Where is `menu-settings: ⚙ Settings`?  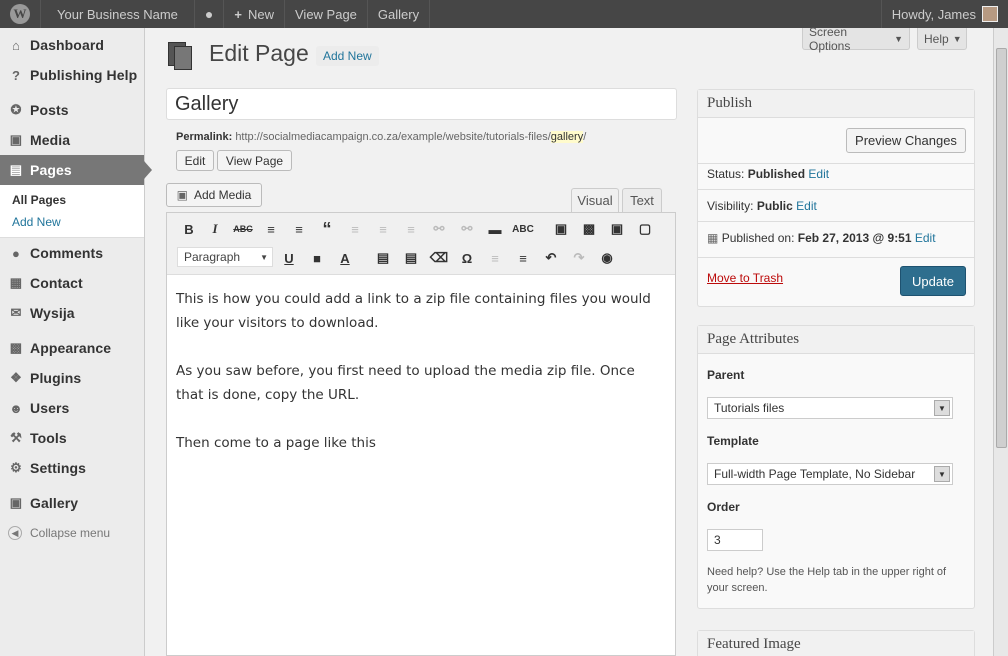
menu-settings: ⚙ Settings is located at coordinates (72, 468).